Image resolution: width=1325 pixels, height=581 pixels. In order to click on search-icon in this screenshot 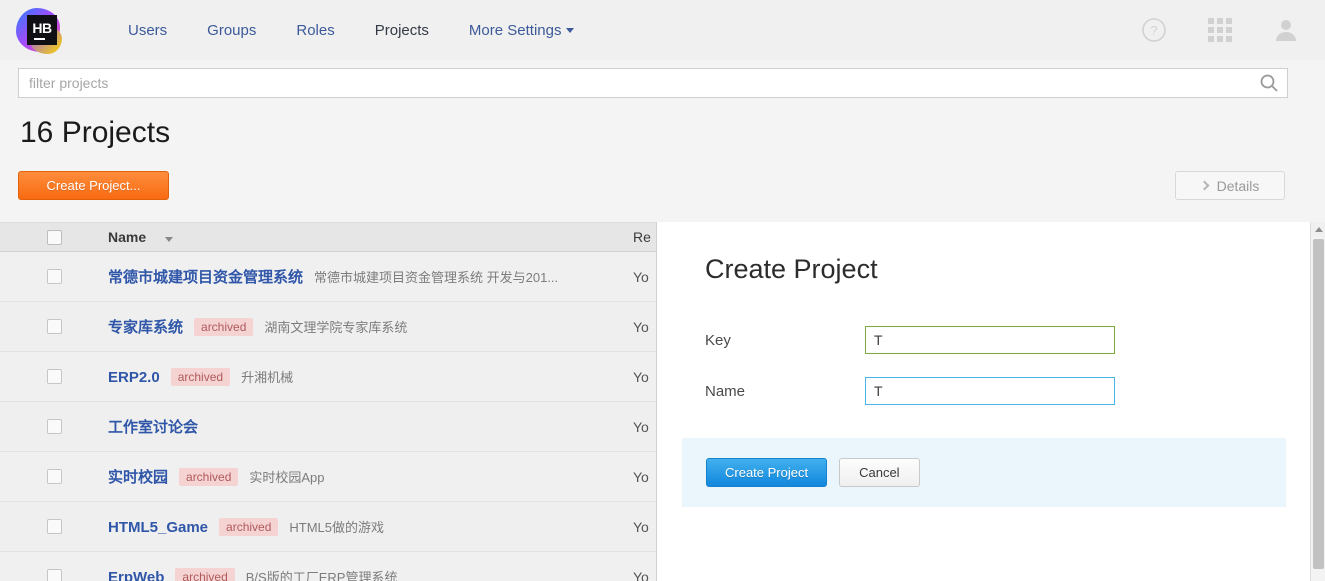, I will do `click(1269, 83)`.